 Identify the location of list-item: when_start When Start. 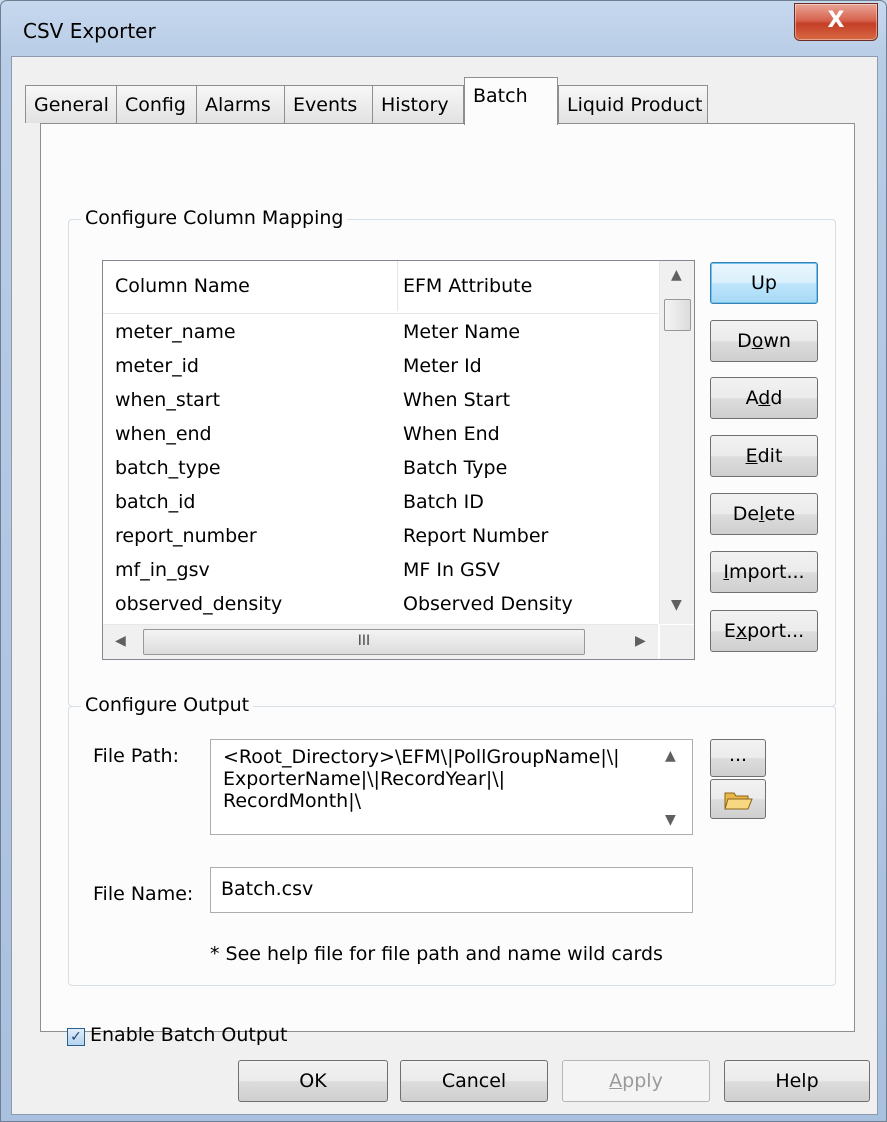
(380, 402).